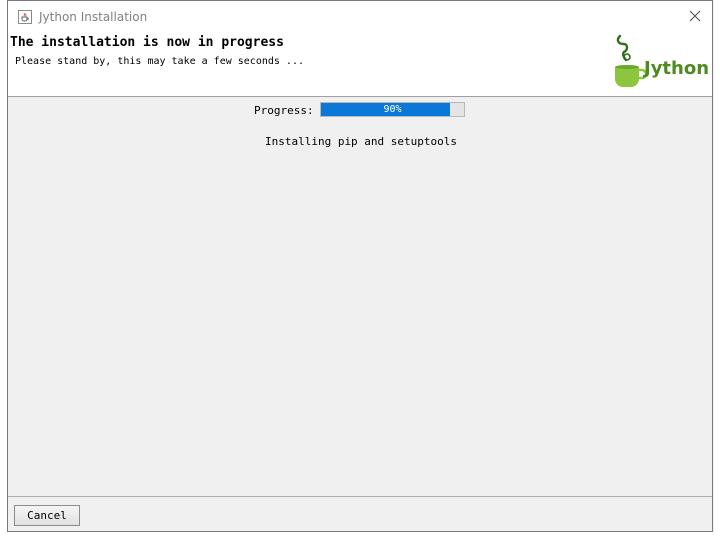  I want to click on jython-logo: Jython, so click(661, 64).